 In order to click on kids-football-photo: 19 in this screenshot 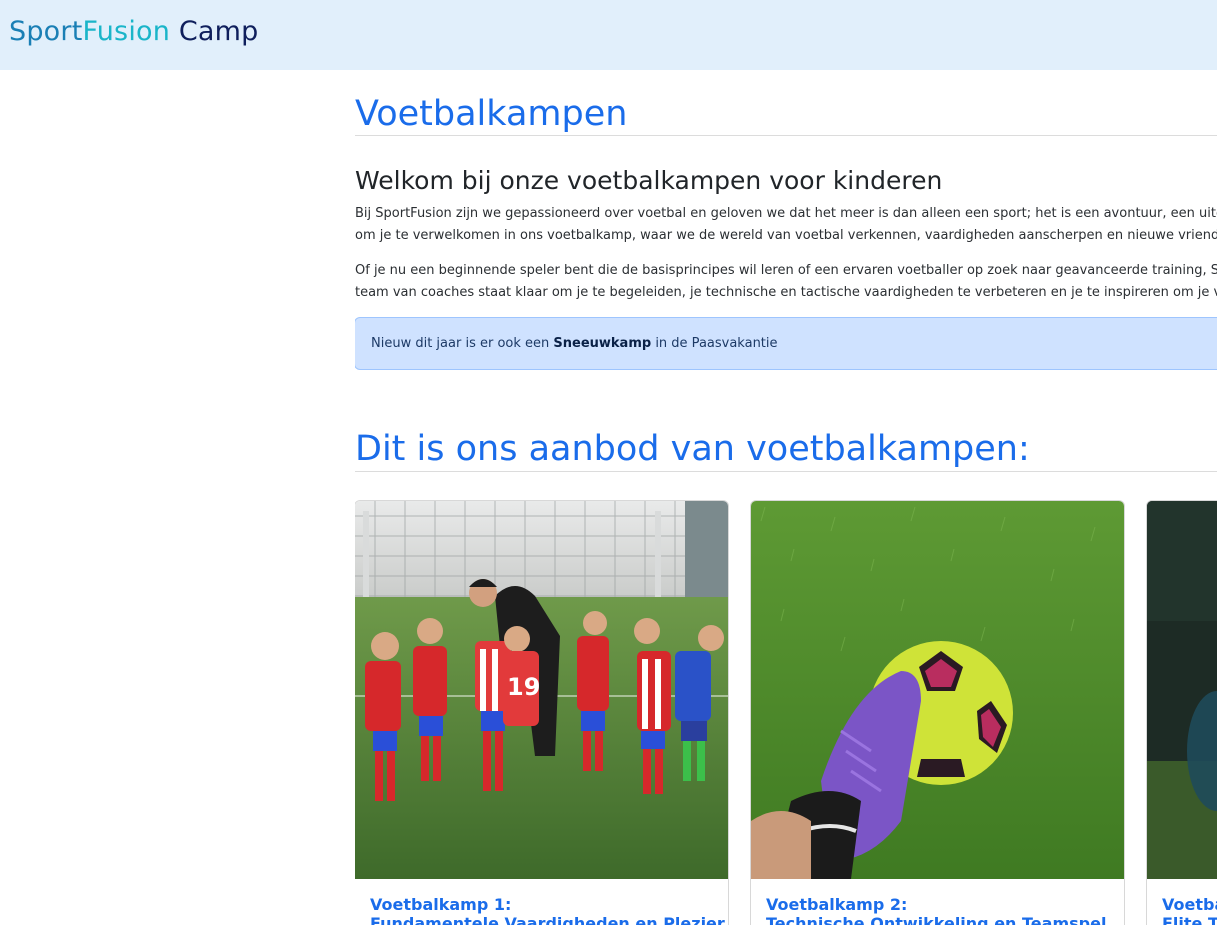, I will do `click(541, 690)`.